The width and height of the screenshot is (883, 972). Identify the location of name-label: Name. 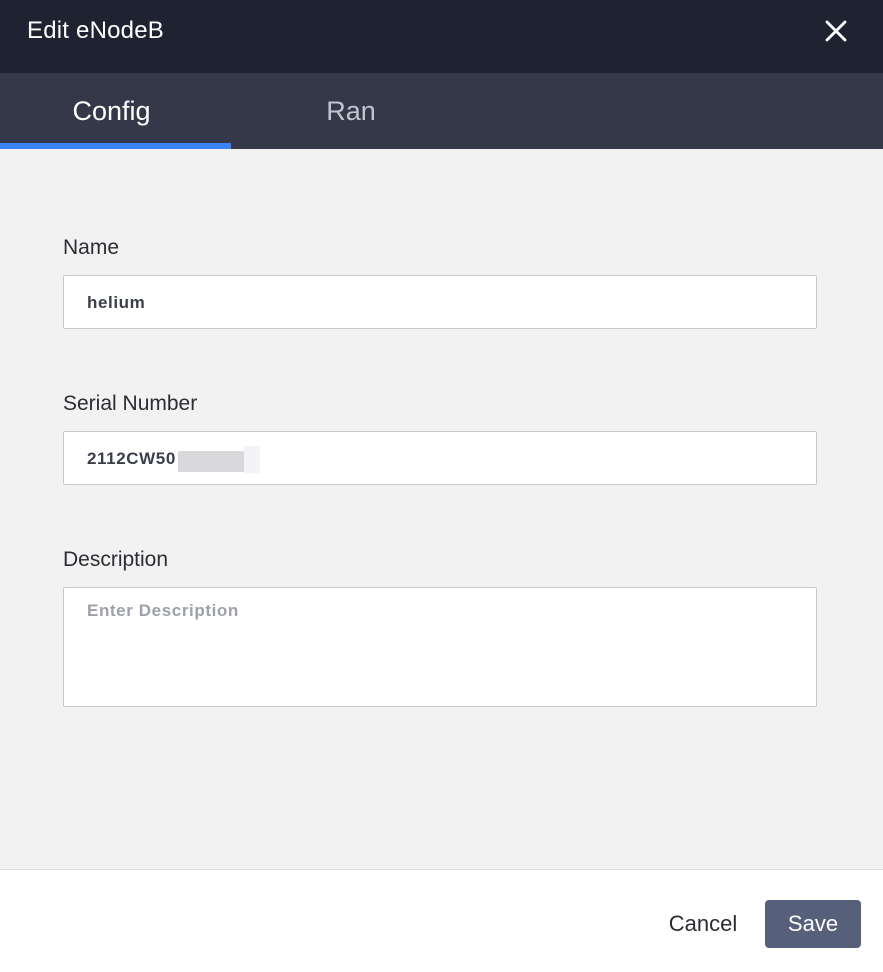
(91, 247).